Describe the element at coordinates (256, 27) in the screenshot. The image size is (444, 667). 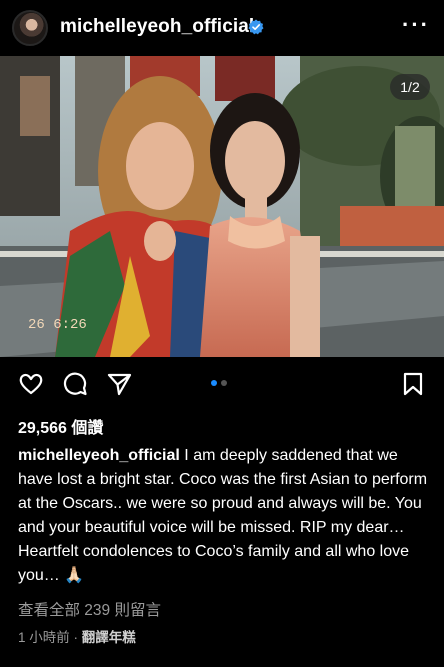
I see `verified-badge-icon` at that location.